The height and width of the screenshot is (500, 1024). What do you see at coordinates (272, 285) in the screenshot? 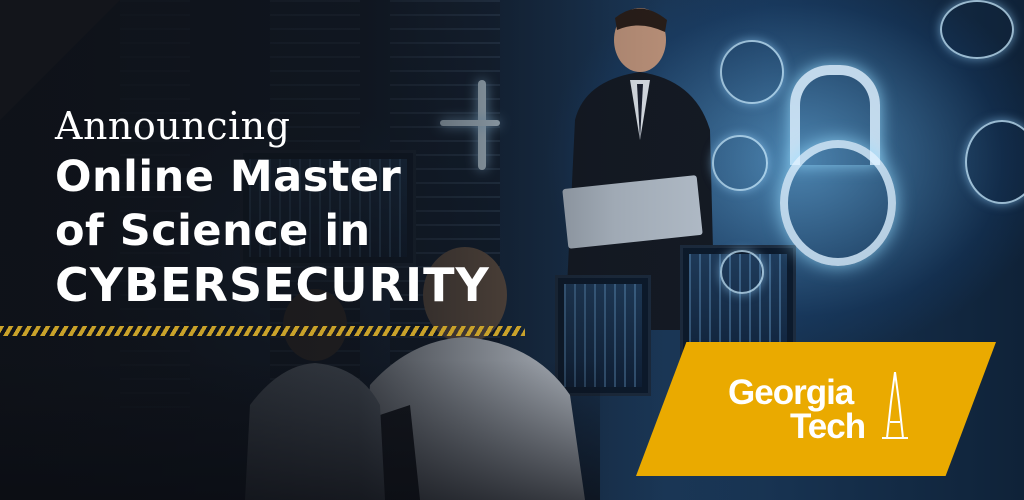
I see `program-title-line-3: CYBERSECURITY` at bounding box center [272, 285].